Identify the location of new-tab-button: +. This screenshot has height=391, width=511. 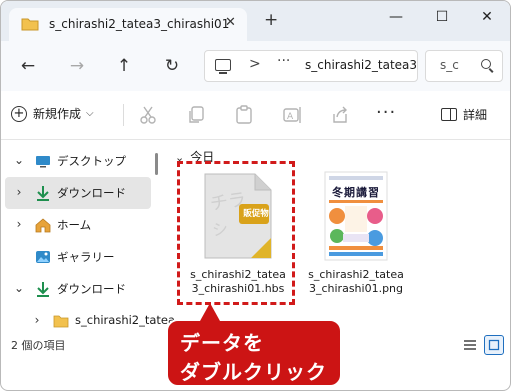
(271, 20).